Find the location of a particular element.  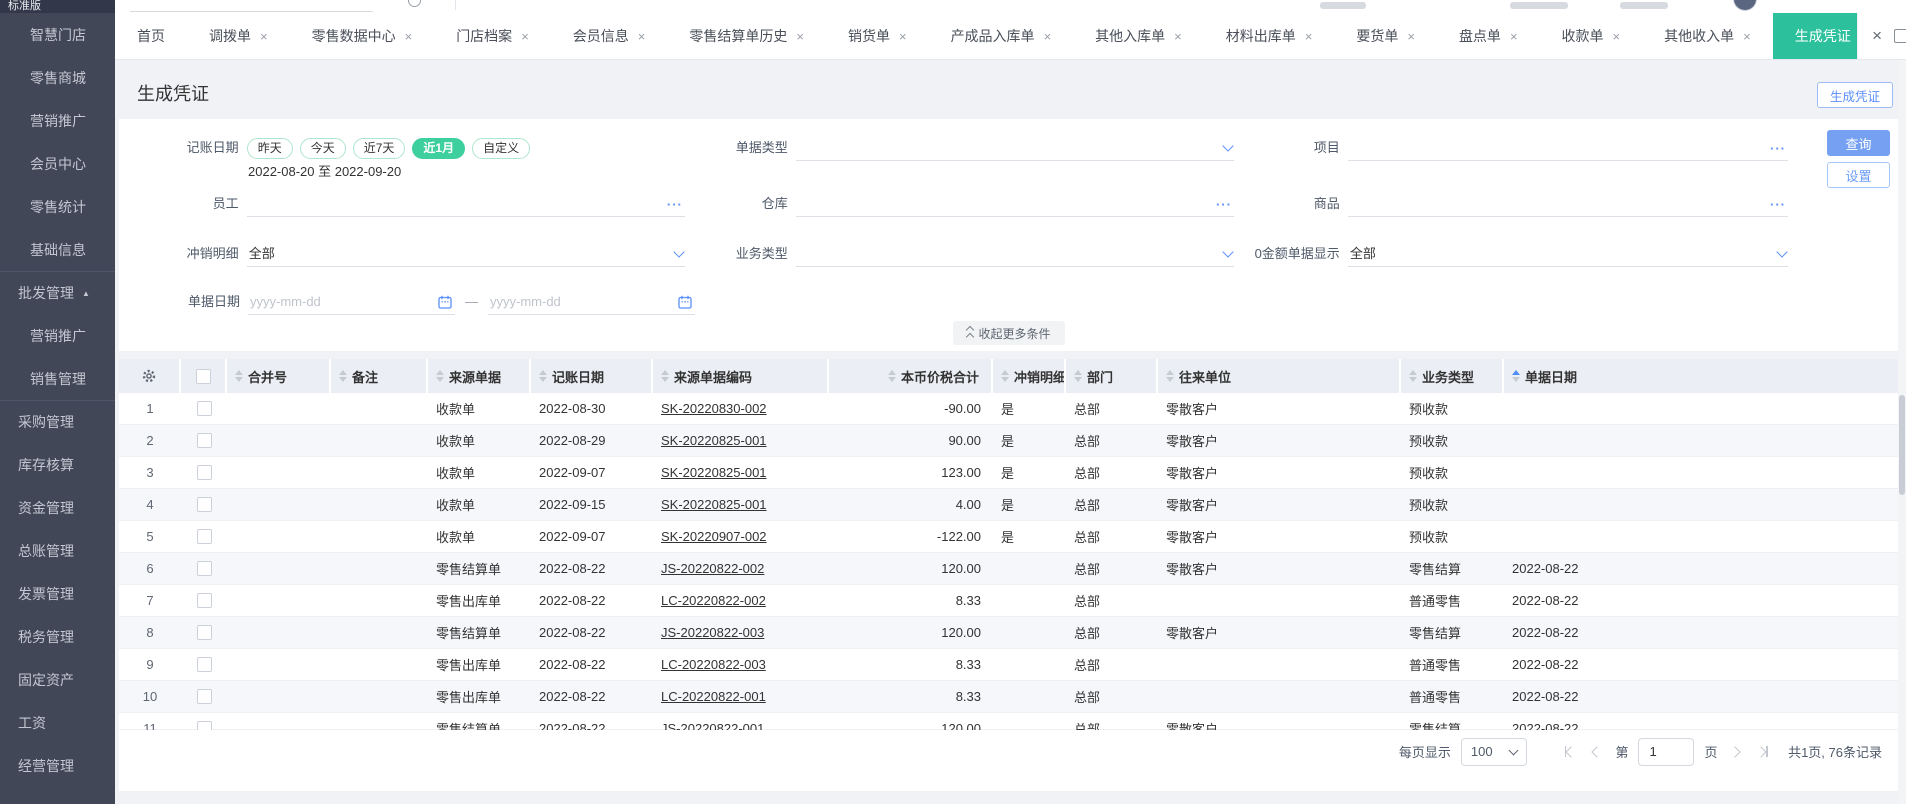

tab: 零售数据中心 × is located at coordinates (362, 36).